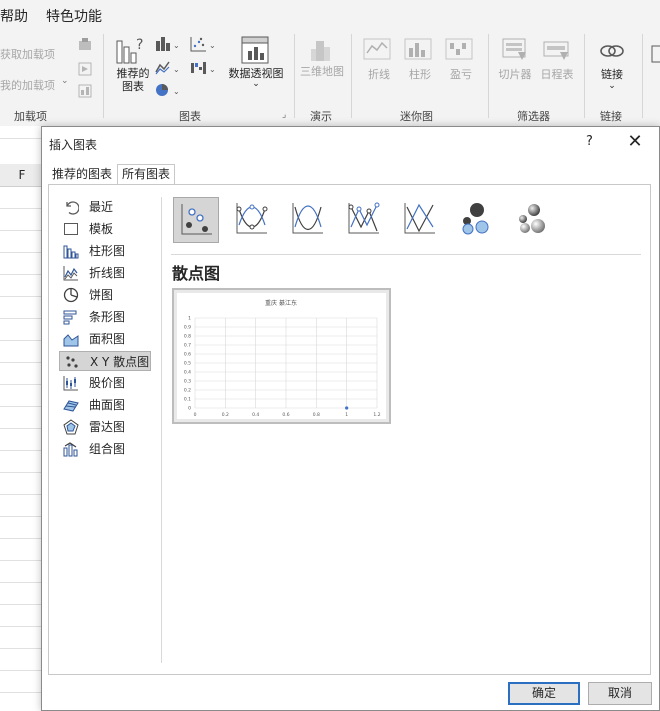 The height and width of the screenshot is (711, 660). Describe the element at coordinates (612, 51) in the screenshot. I see `link-icon` at that location.